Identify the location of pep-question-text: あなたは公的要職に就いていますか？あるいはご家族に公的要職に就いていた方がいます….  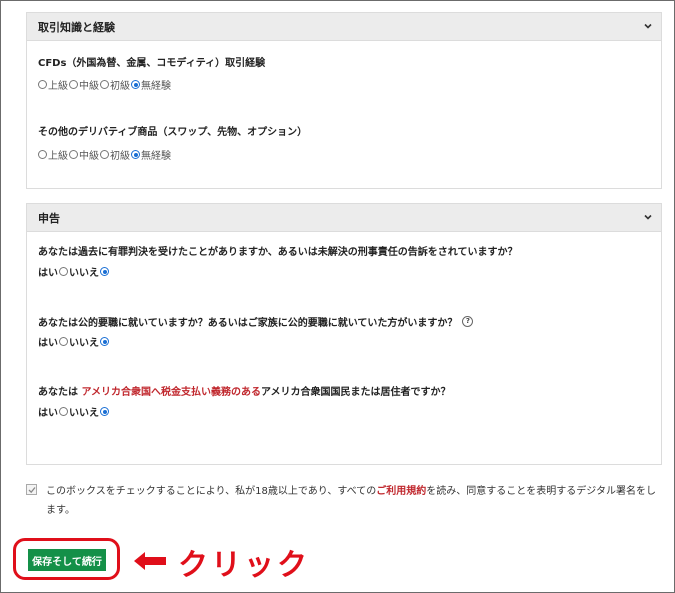
(248, 323).